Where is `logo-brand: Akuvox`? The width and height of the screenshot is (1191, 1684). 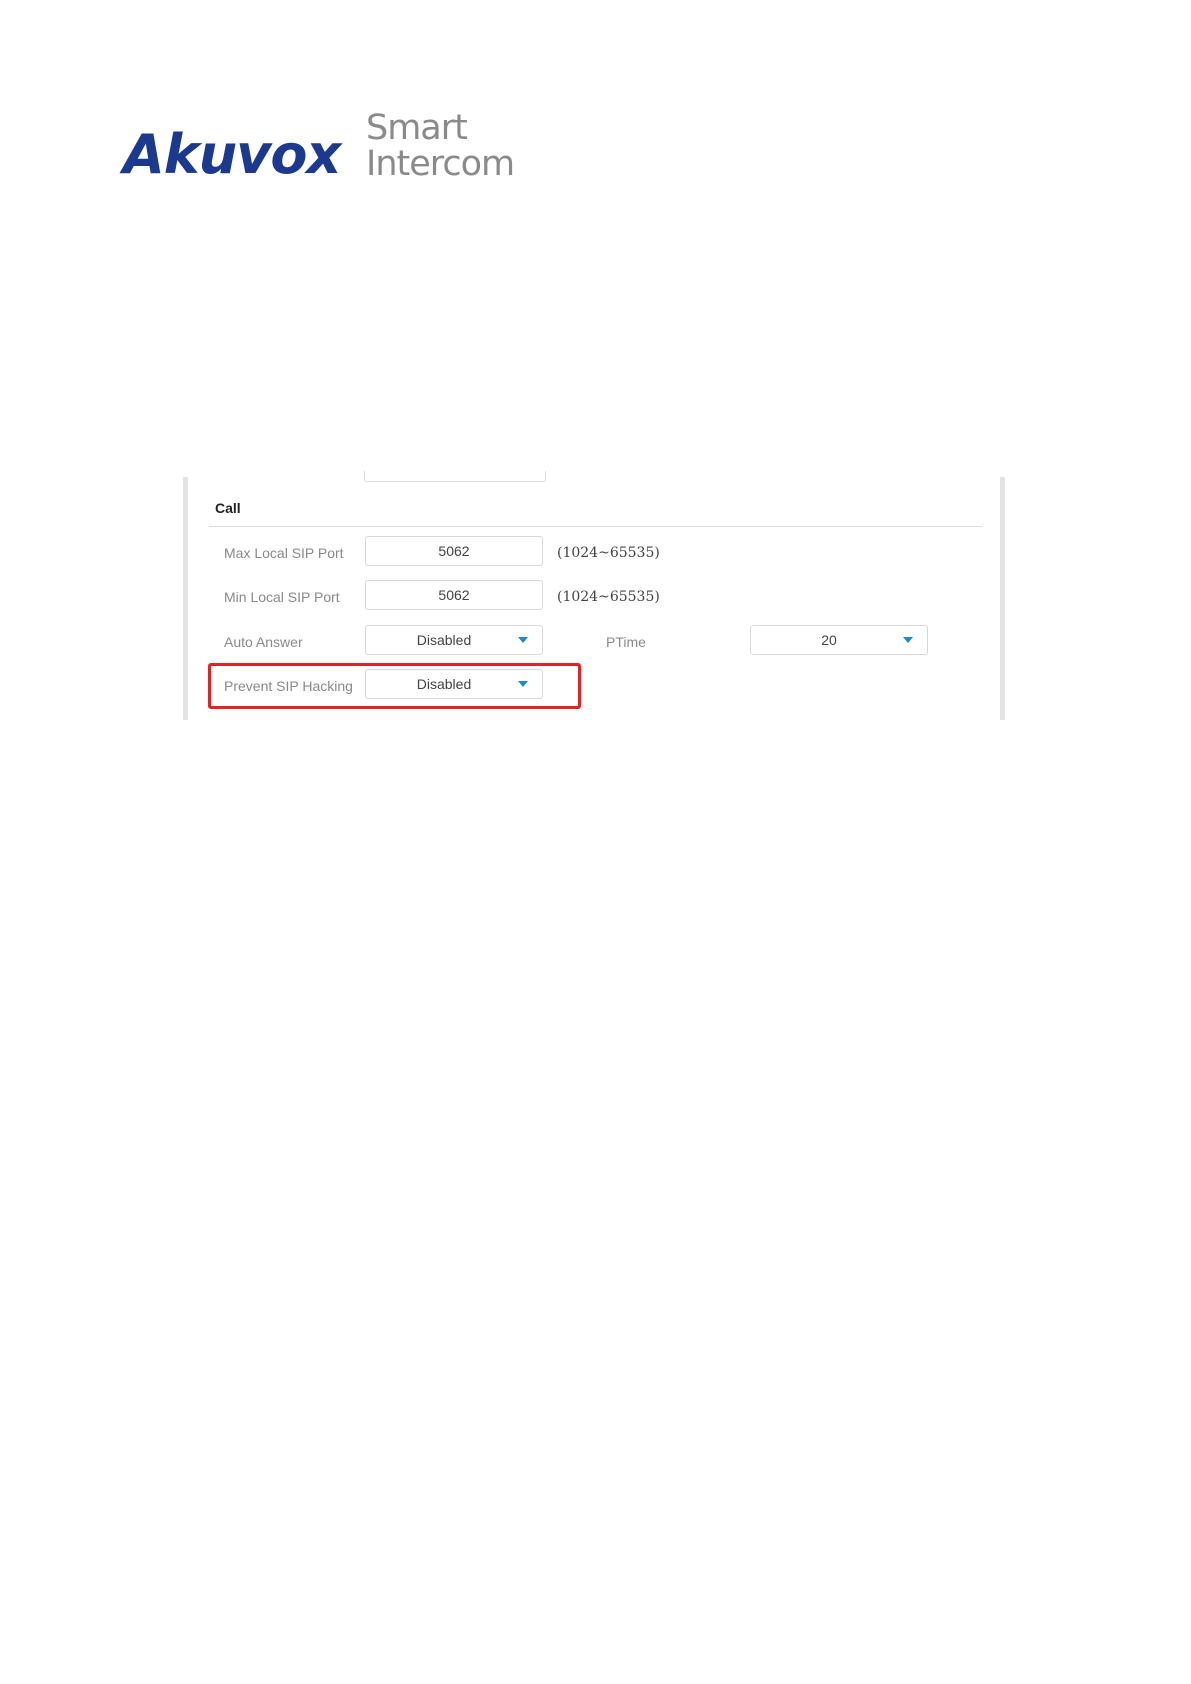
logo-brand: Akuvox is located at coordinates (232, 154).